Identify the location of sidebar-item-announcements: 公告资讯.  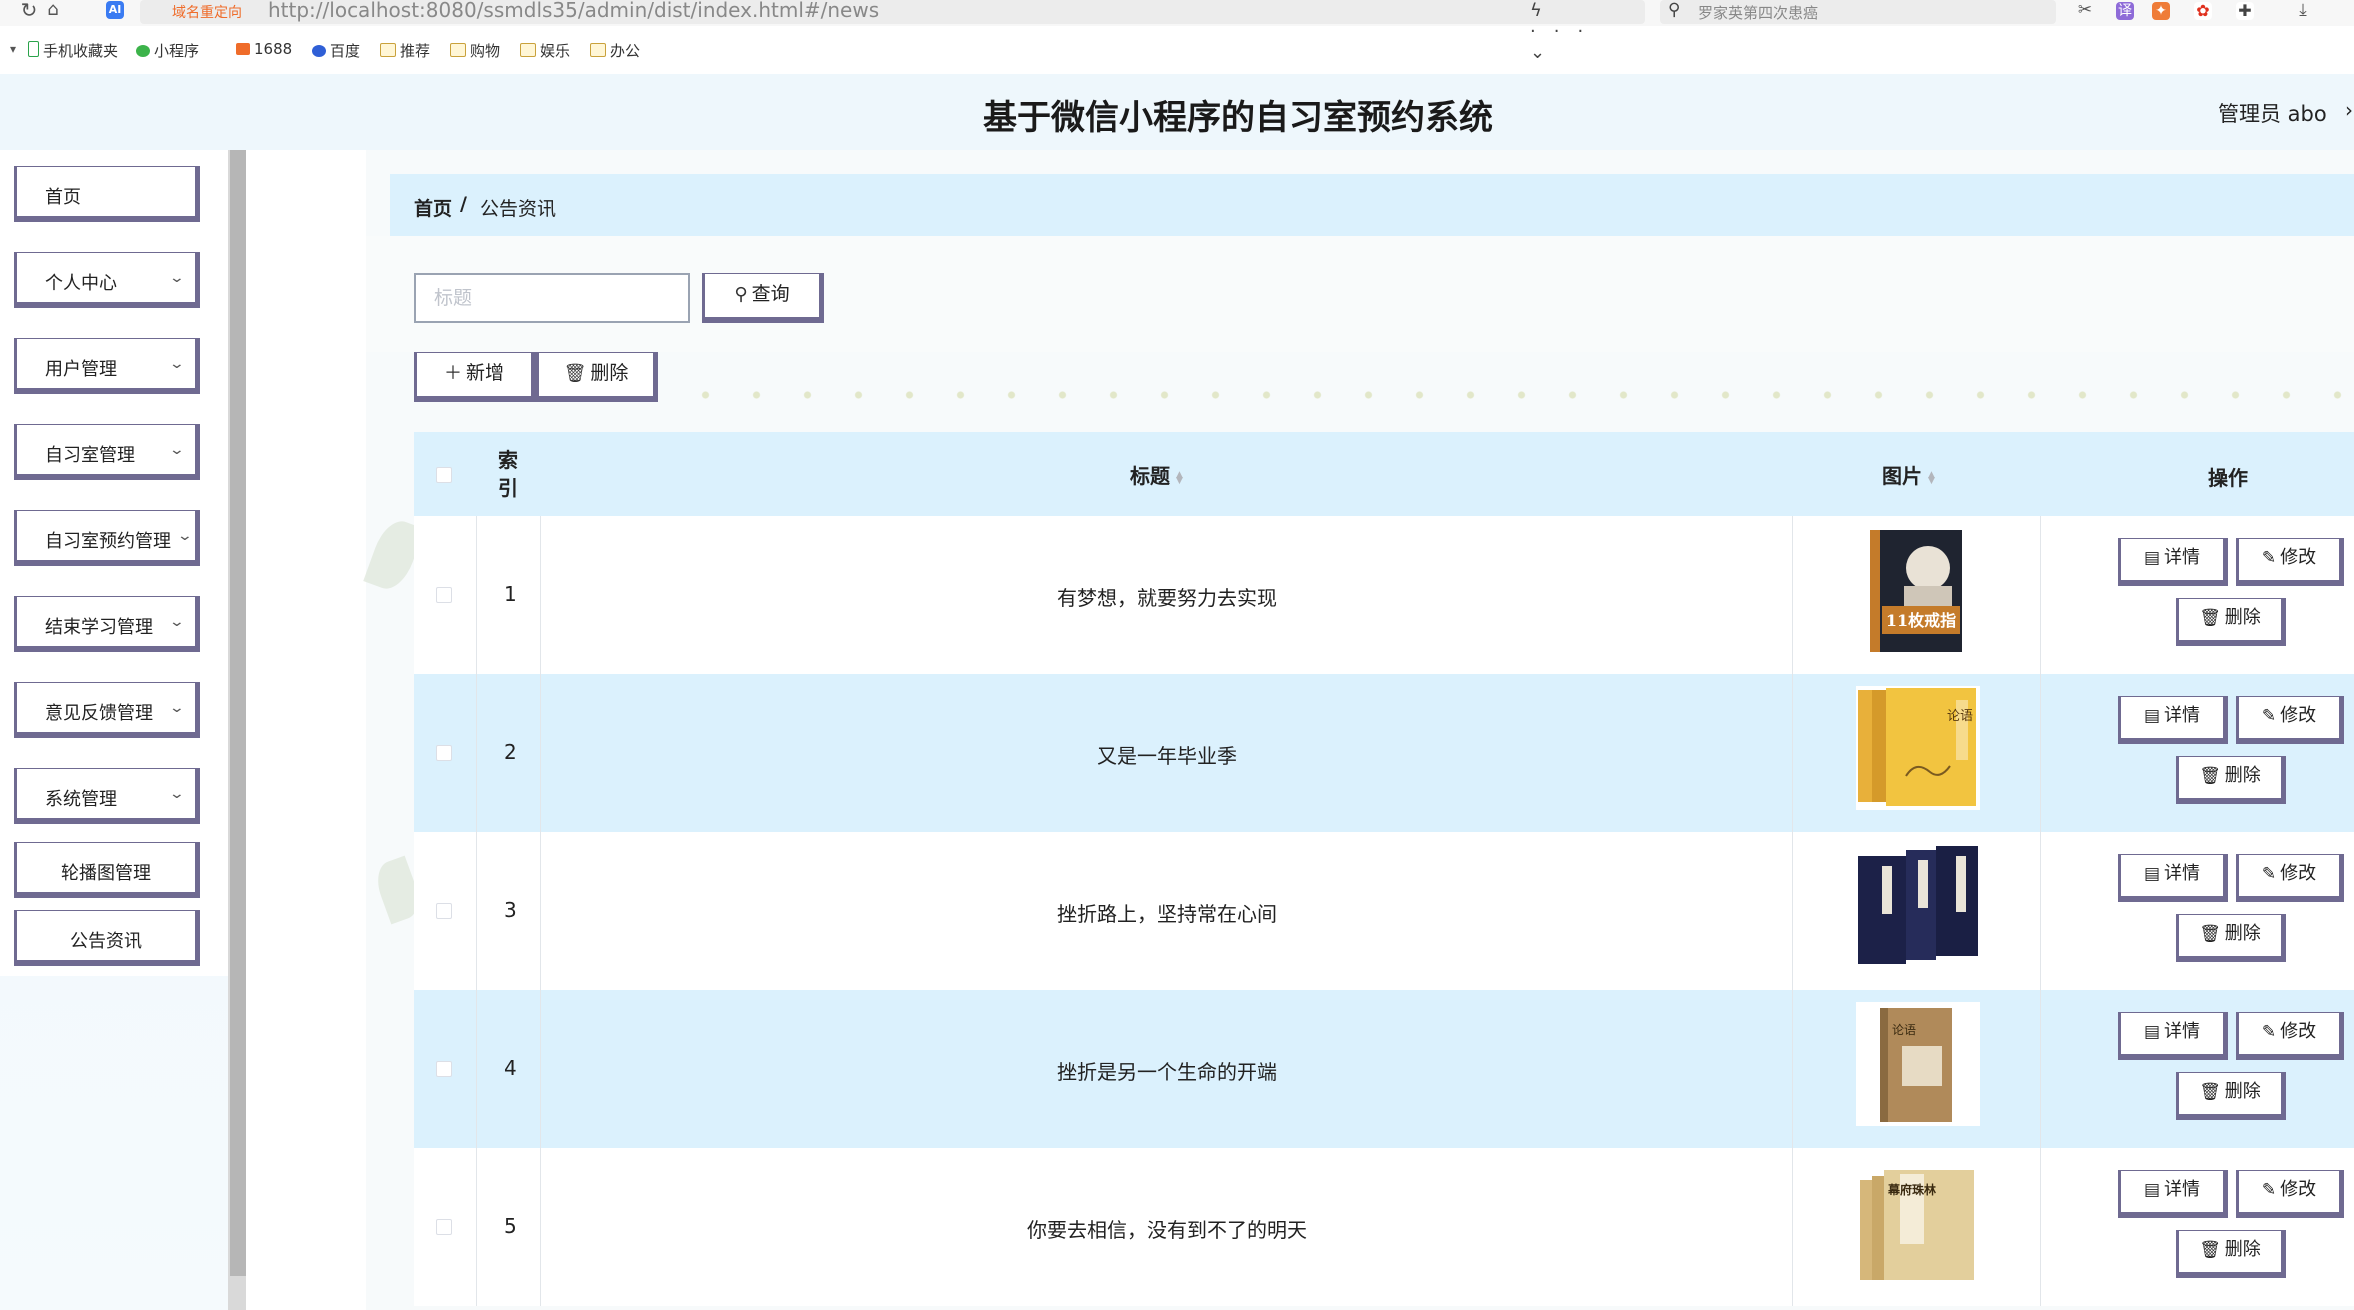
(107, 938).